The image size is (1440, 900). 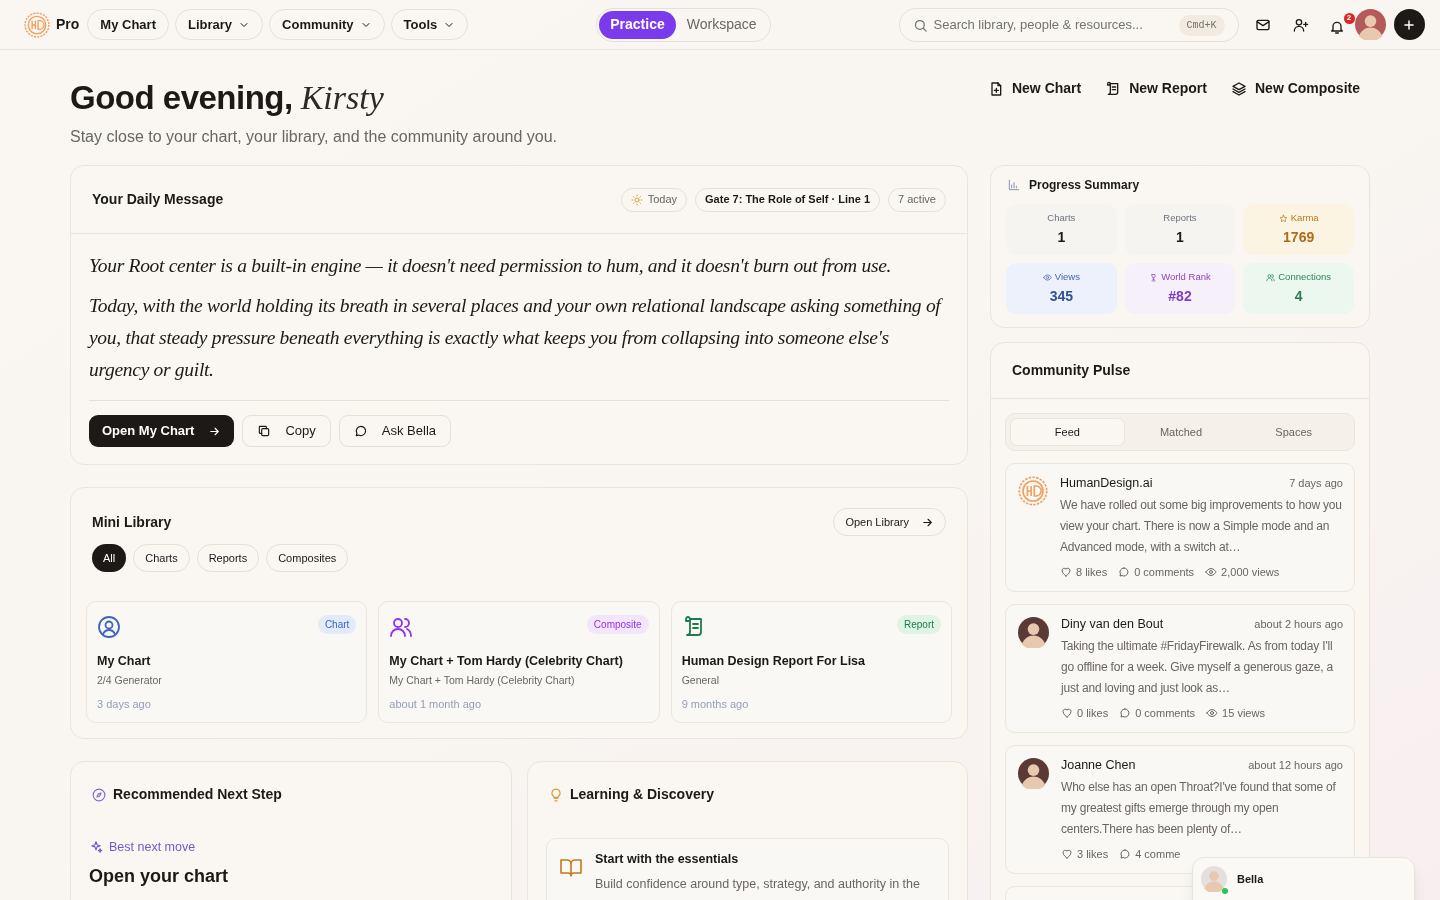 What do you see at coordinates (1061, 217) in the screenshot?
I see `stat-label: Charts` at bounding box center [1061, 217].